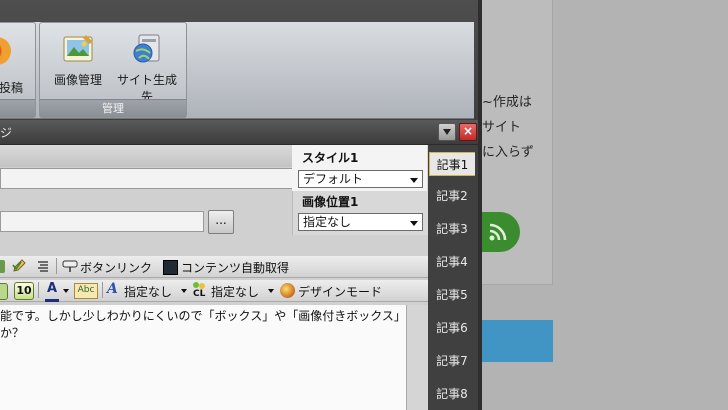  Describe the element at coordinates (113, 108) in the screenshot. I see `ribbon-group-manage-label: 管理` at that location.